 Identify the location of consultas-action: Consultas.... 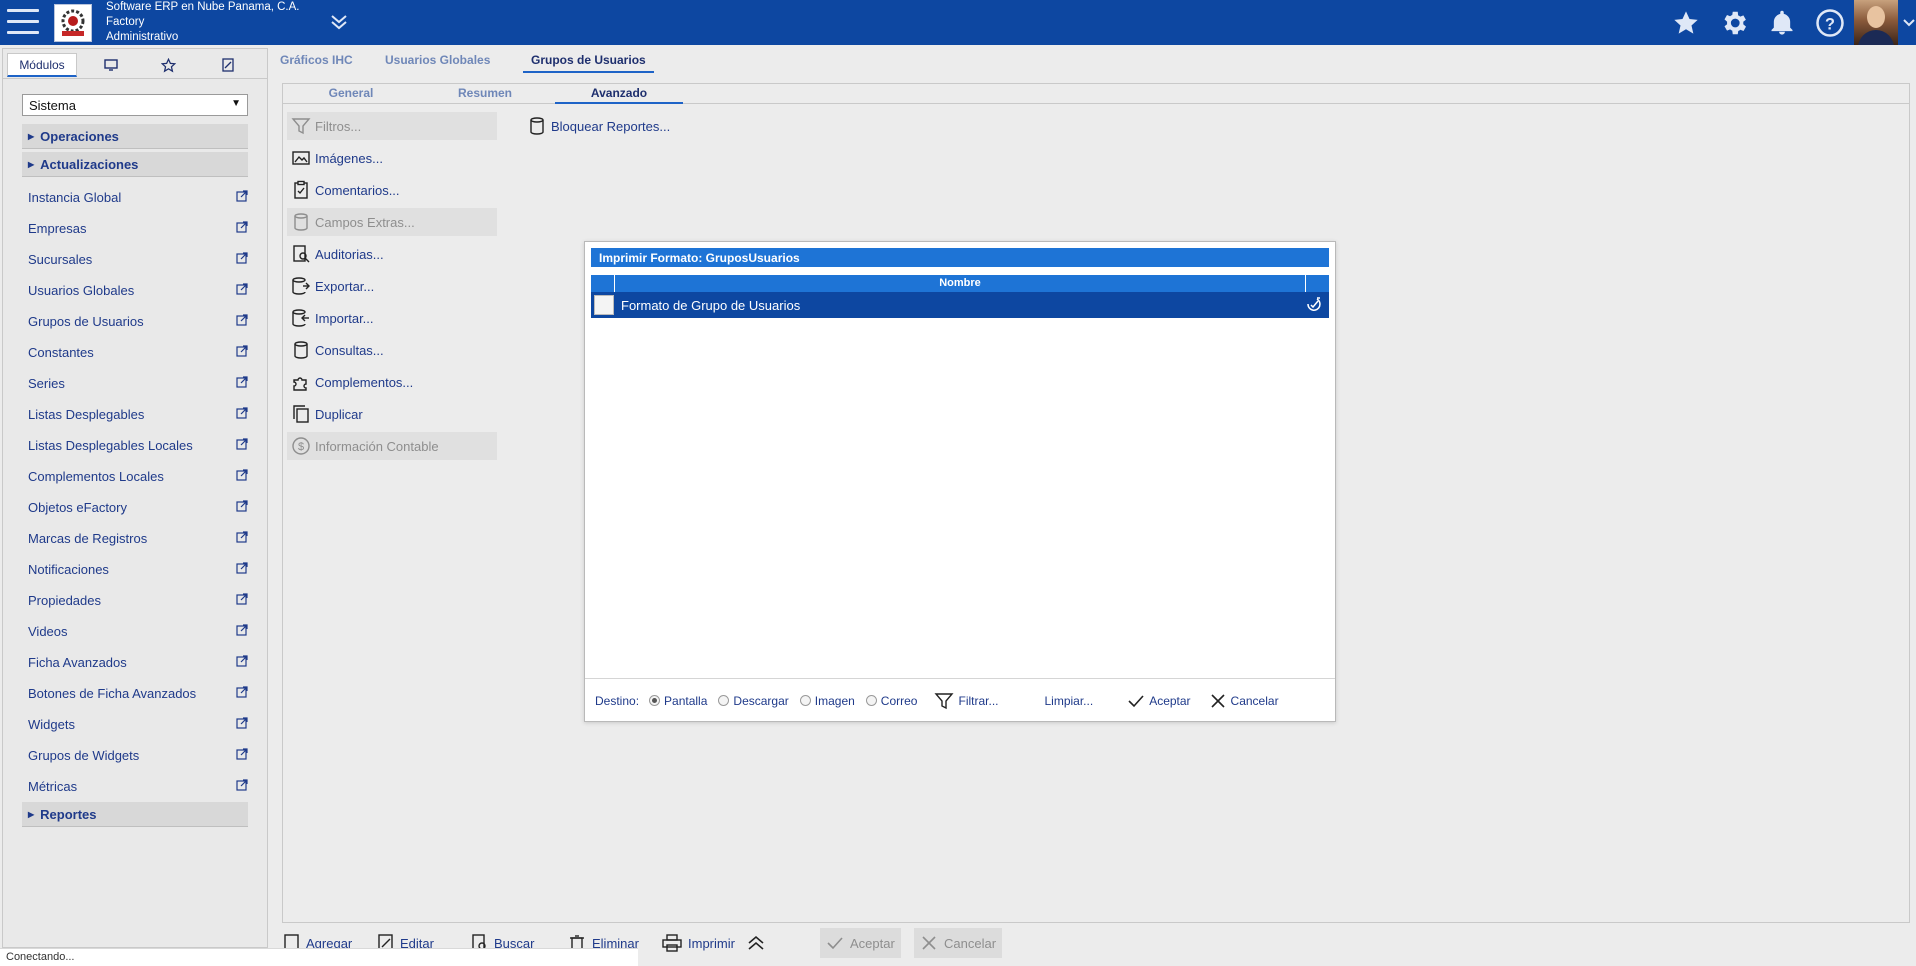
(392, 350).